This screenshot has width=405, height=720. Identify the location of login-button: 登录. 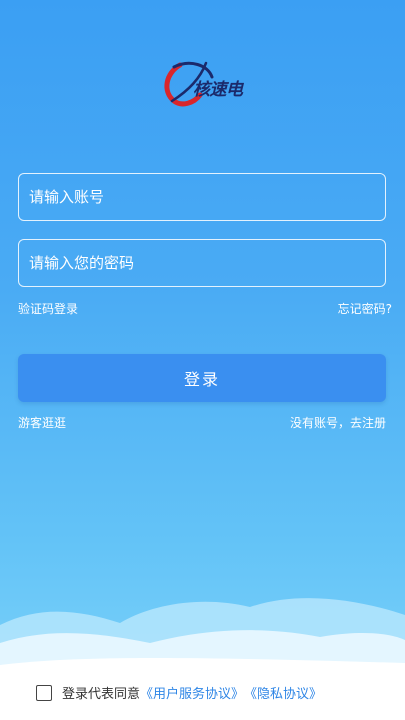
(202, 378).